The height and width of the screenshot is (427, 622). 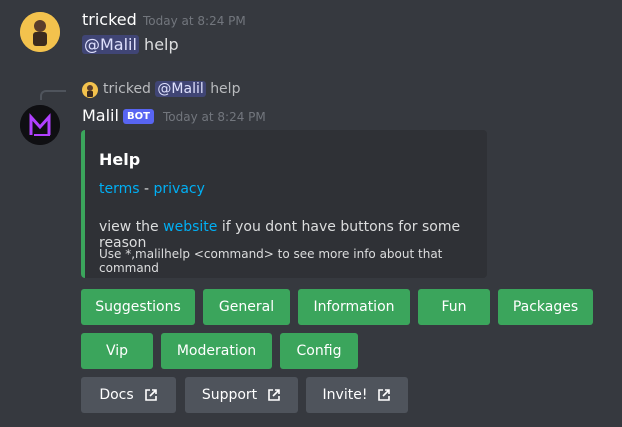 What do you see at coordinates (194, 21) in the screenshot?
I see `message-timestamp: Today at 8:24 PM` at bounding box center [194, 21].